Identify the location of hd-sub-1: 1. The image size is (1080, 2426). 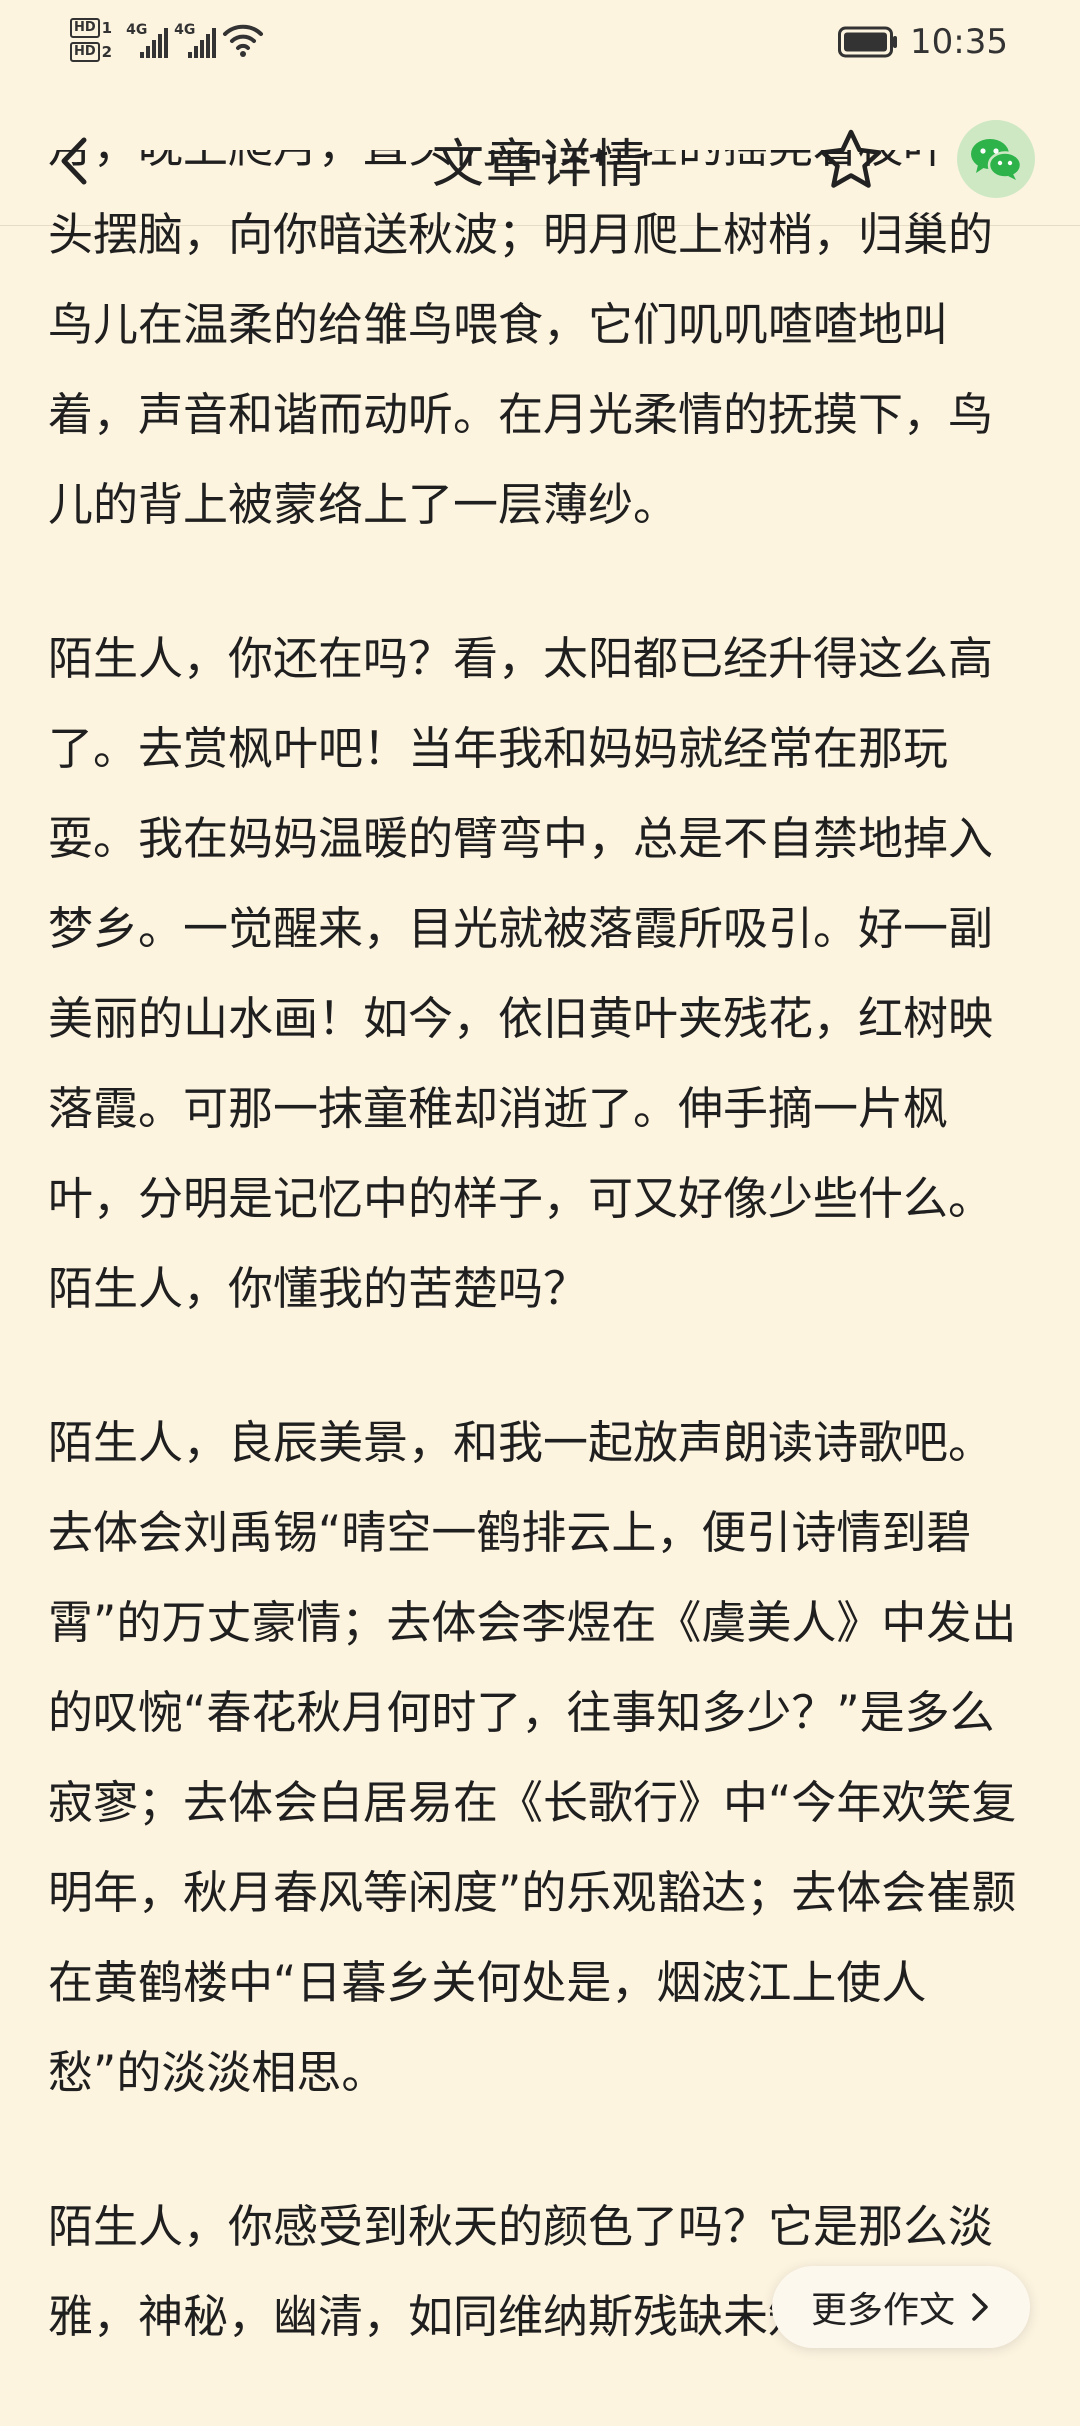
(107, 28).